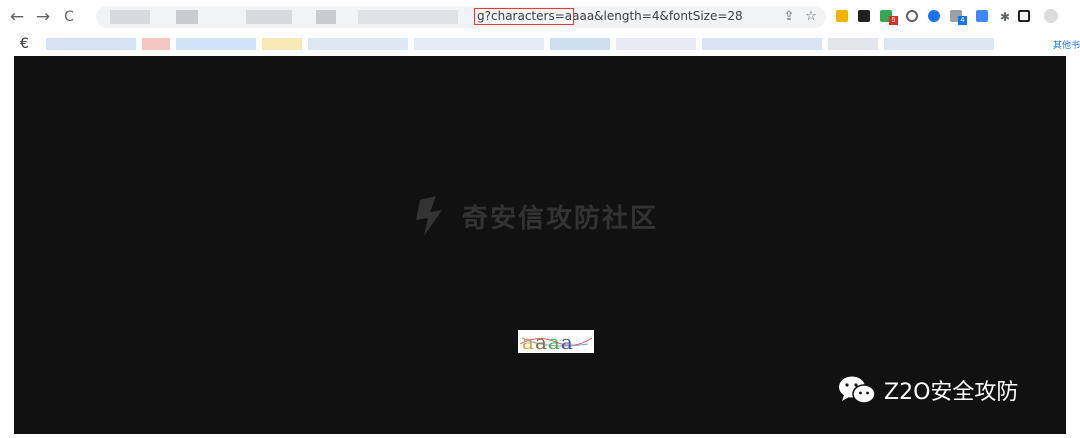  What do you see at coordinates (811, 17) in the screenshot?
I see `star-icon: ☆` at bounding box center [811, 17].